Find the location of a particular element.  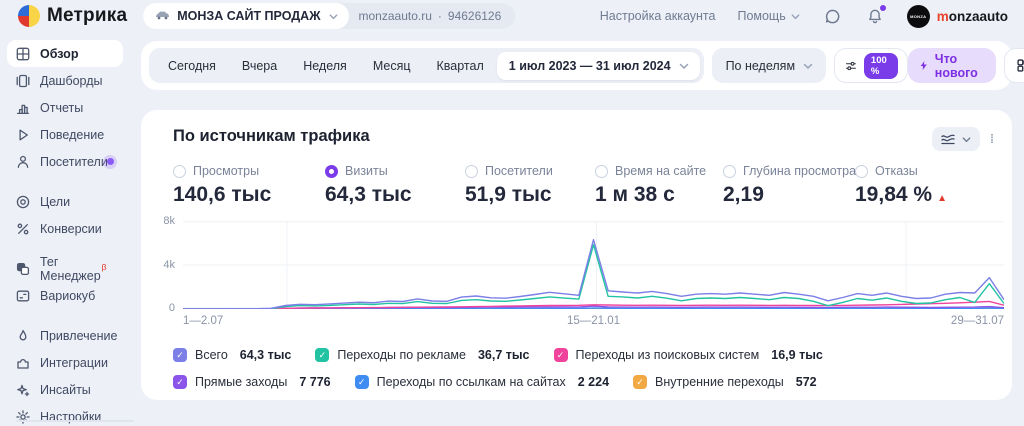

sidebar-group: Тег Менеджерβ Вариокуб is located at coordinates (65, 282).